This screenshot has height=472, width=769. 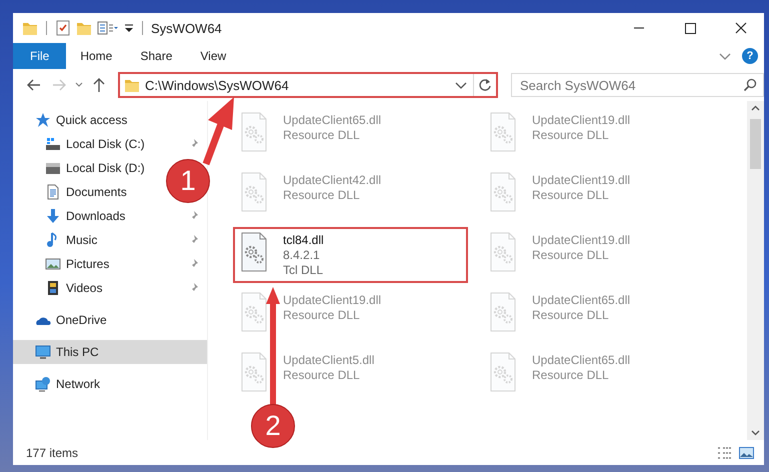 I want to click on file-name: UpdateClient42.dll, so click(x=332, y=180).